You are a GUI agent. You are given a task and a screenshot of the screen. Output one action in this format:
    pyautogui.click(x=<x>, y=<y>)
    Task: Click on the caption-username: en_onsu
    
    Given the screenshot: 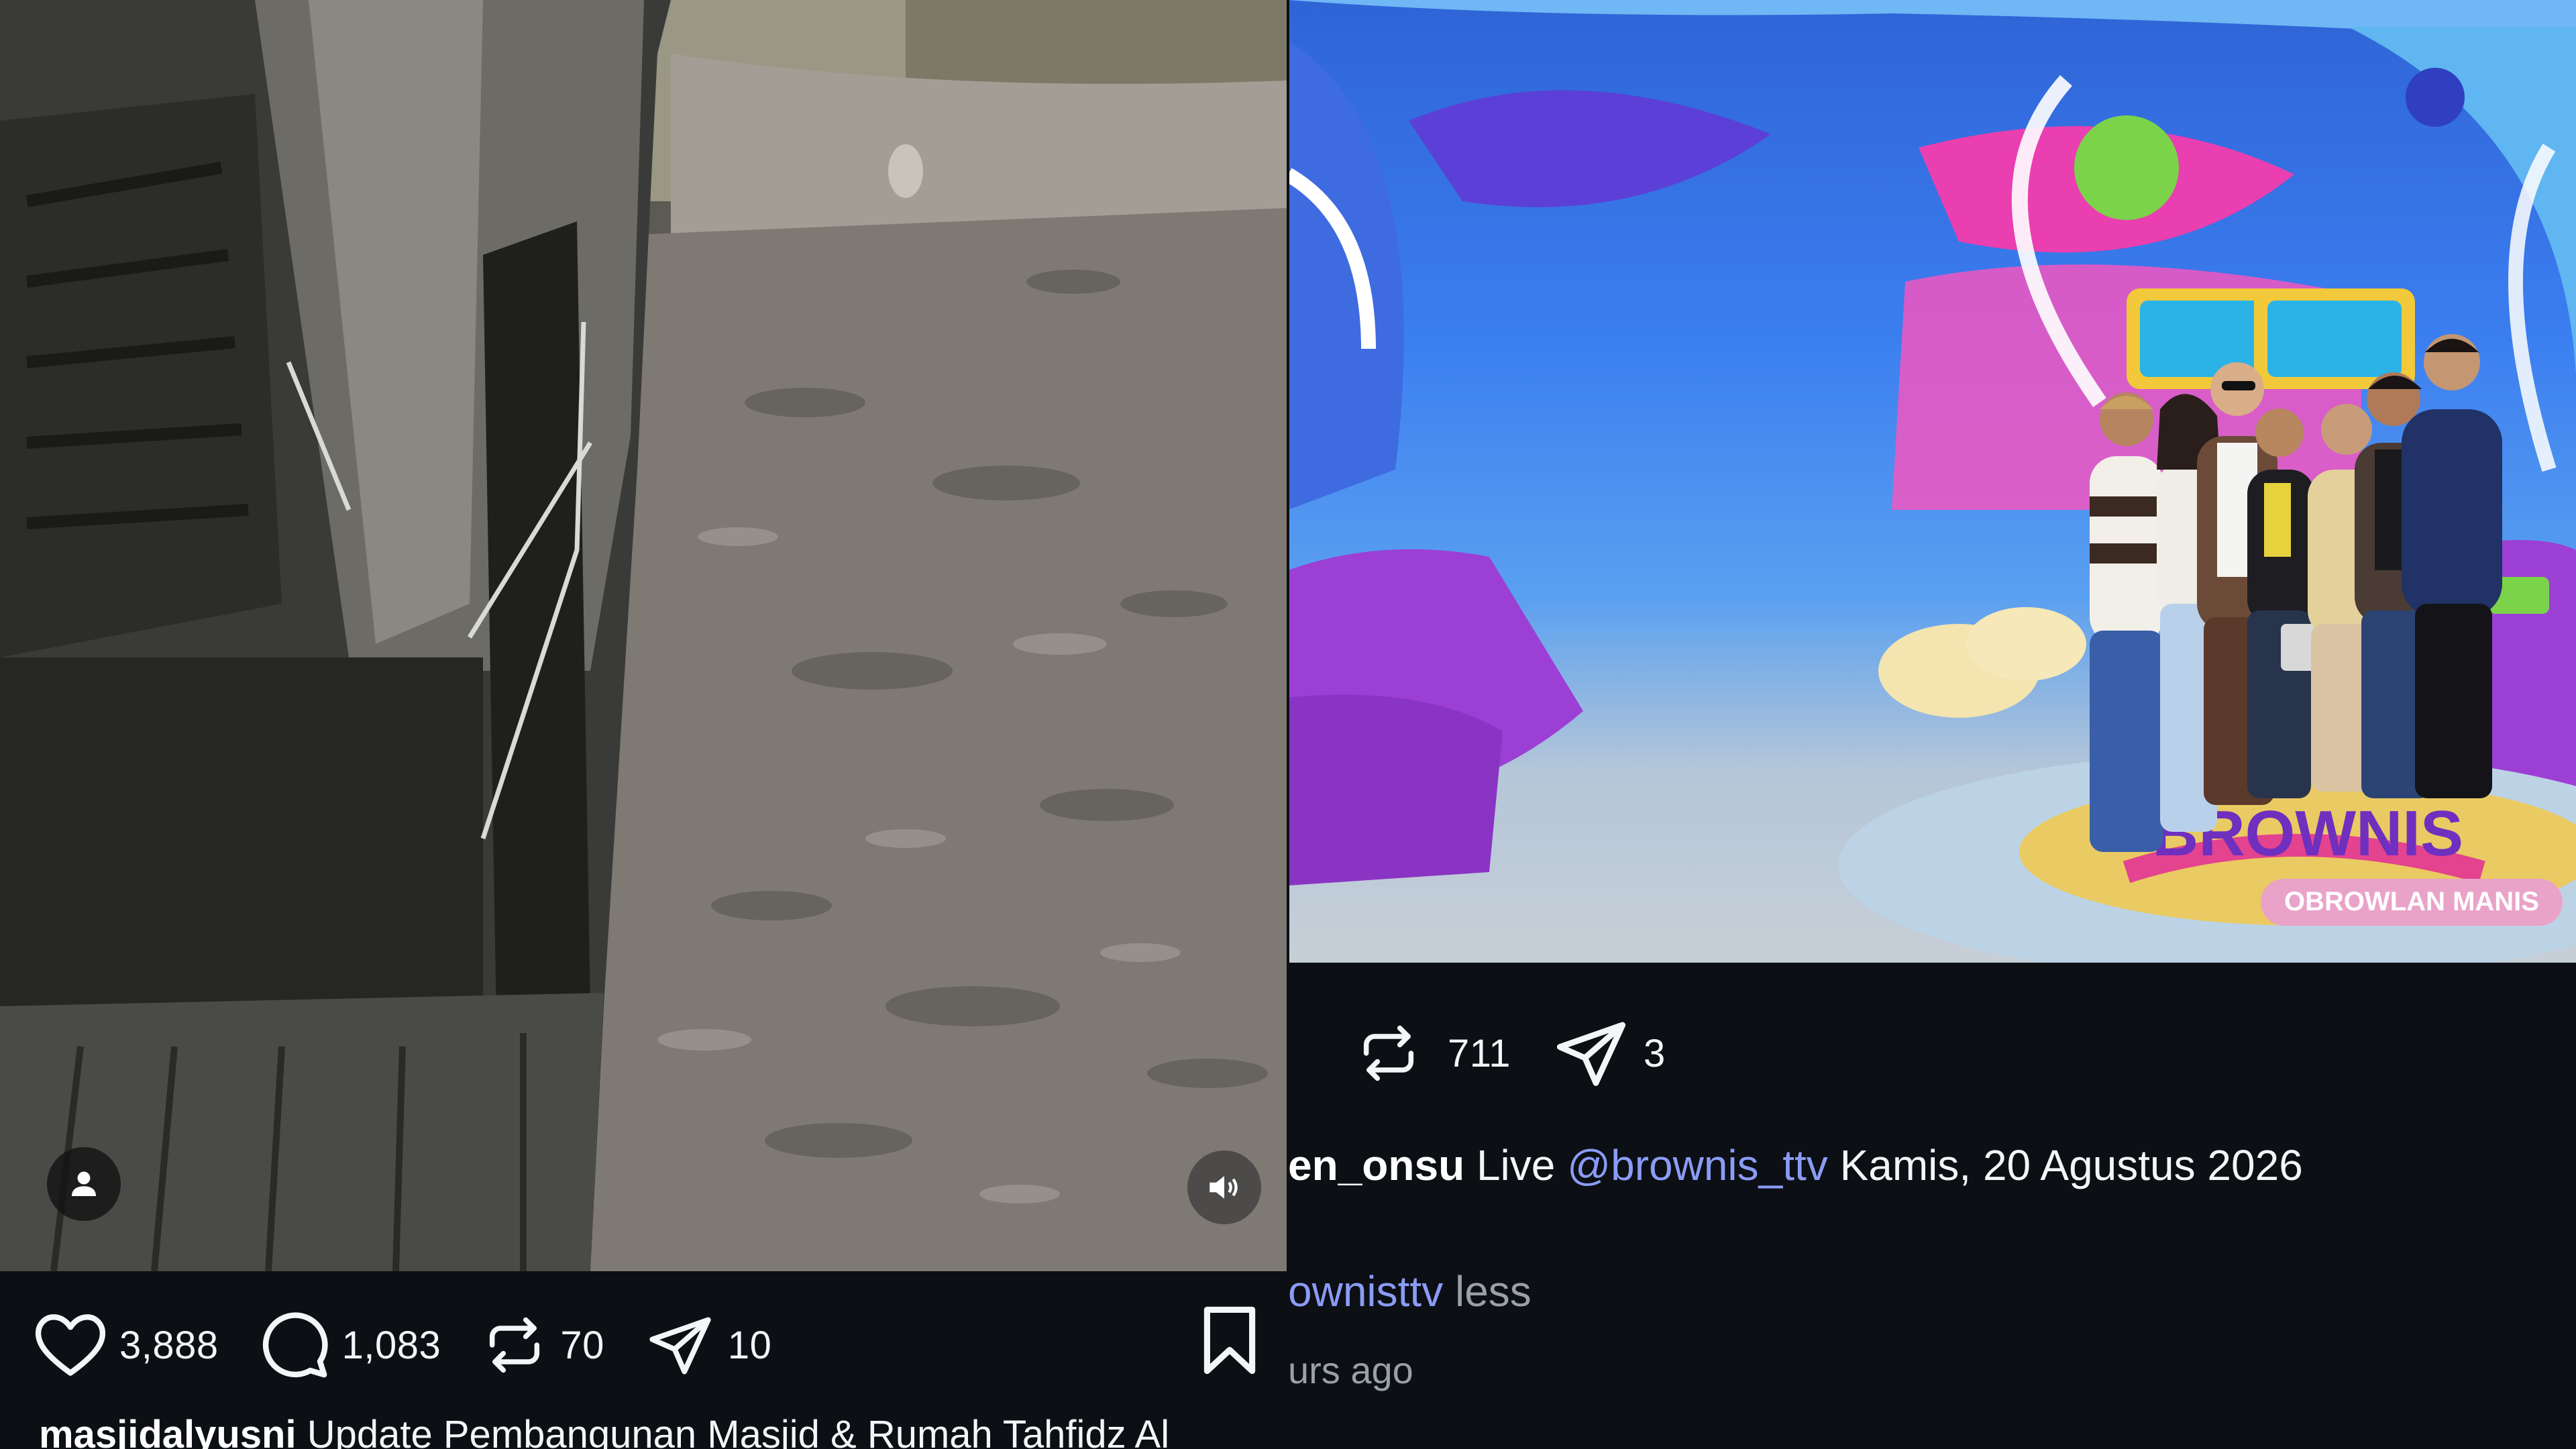 What is the action you would take?
    pyautogui.click(x=1376, y=1165)
    